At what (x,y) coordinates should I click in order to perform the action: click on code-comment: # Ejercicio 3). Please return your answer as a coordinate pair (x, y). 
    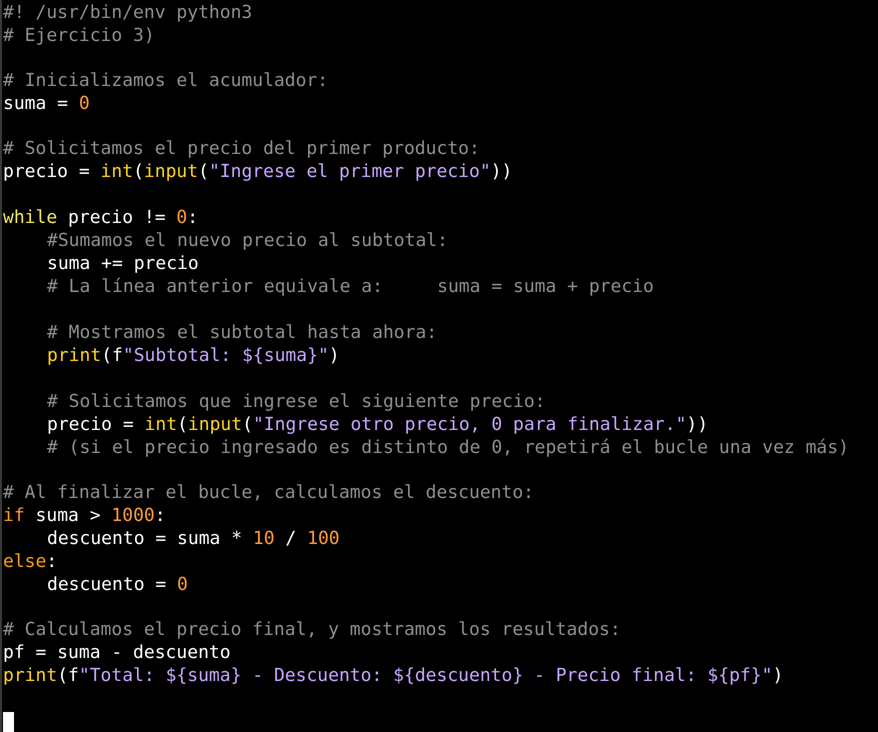
    Looking at the image, I should click on (79, 35).